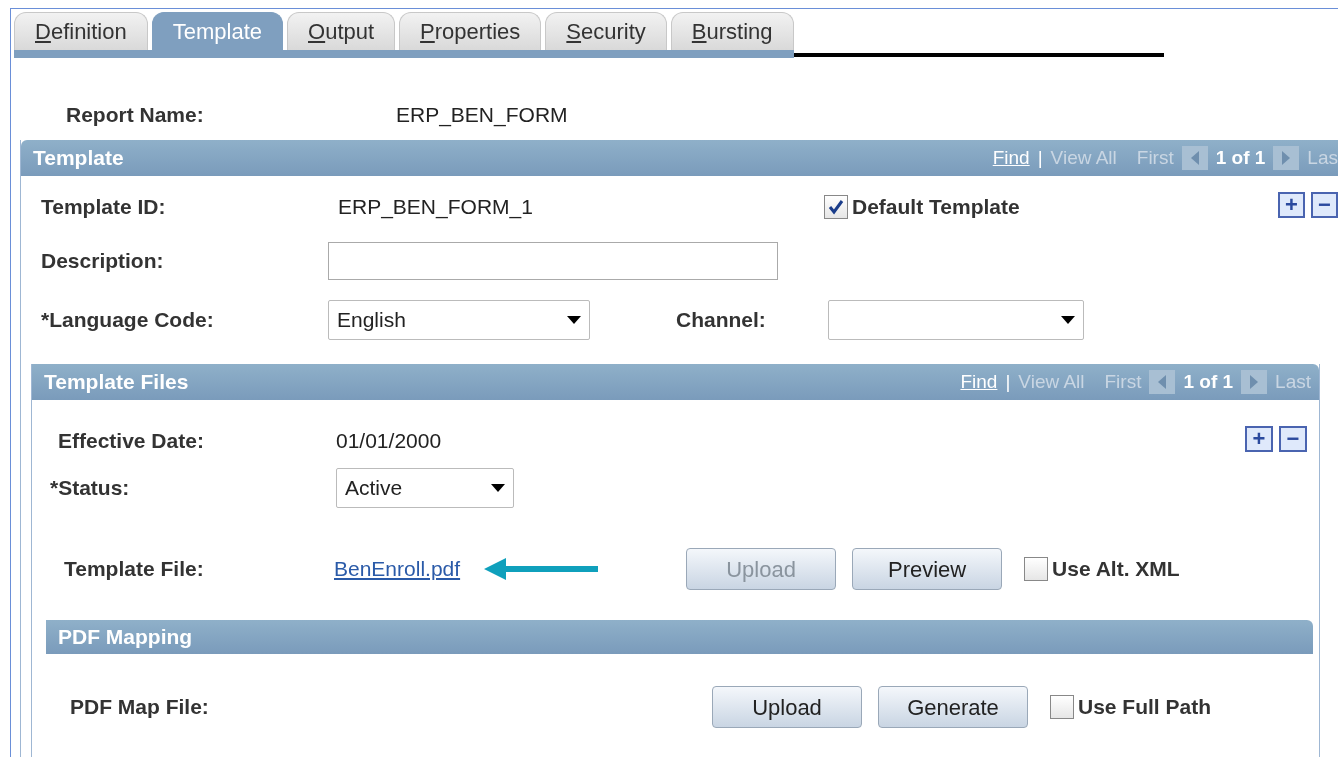  I want to click on field-label: Channel:, so click(721, 320).